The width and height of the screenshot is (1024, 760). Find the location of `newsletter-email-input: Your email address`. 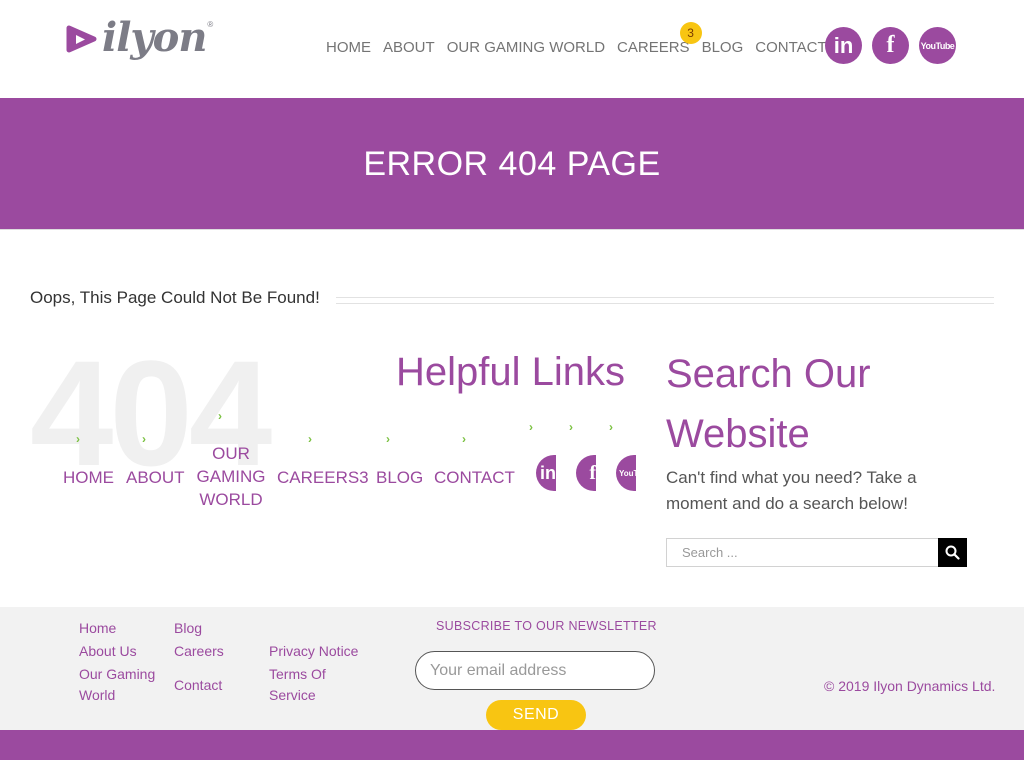

newsletter-email-input: Your email address is located at coordinates (535, 670).